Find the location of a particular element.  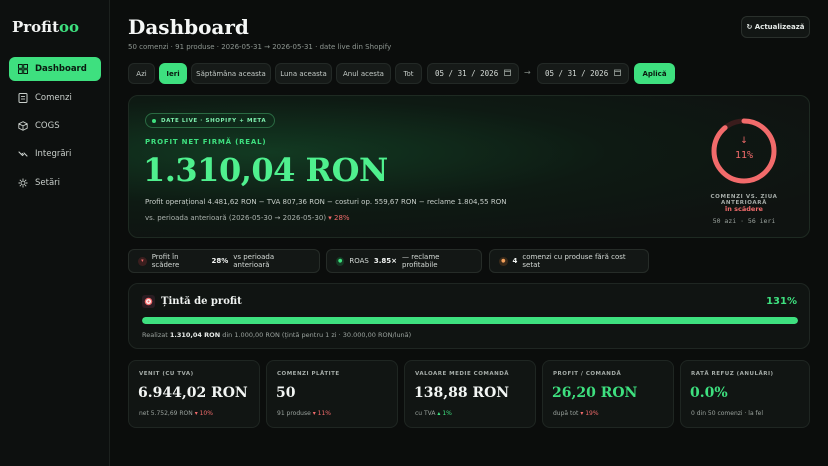

kpi-value: 6.944,02 RON is located at coordinates (193, 393).